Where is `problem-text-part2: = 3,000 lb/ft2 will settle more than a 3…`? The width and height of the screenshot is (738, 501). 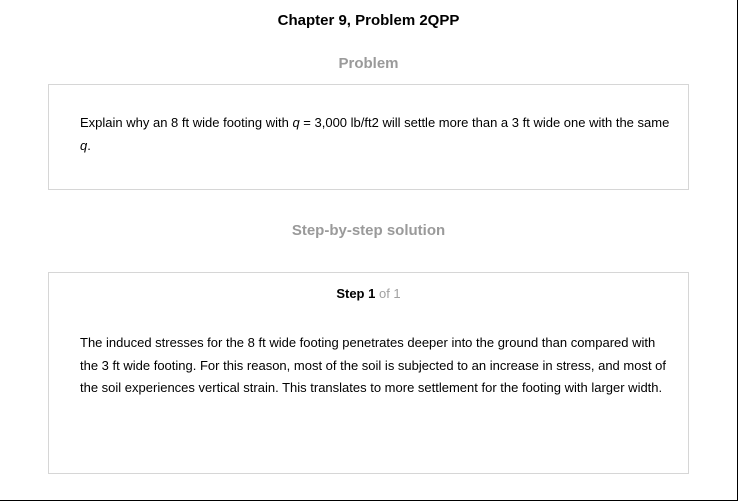
problem-text-part2: = 3,000 lb/ft2 will settle more than a 3… is located at coordinates (484, 122).